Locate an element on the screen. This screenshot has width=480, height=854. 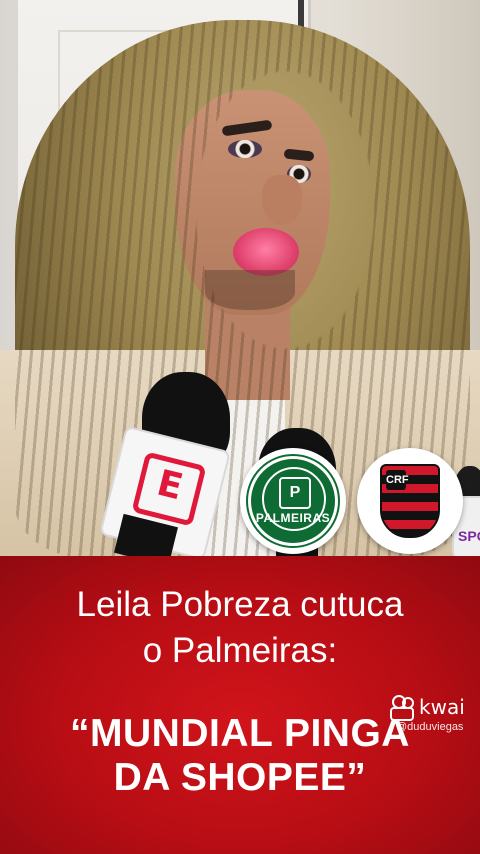
kwai-brand: kwai is located at coordinates (442, 707).